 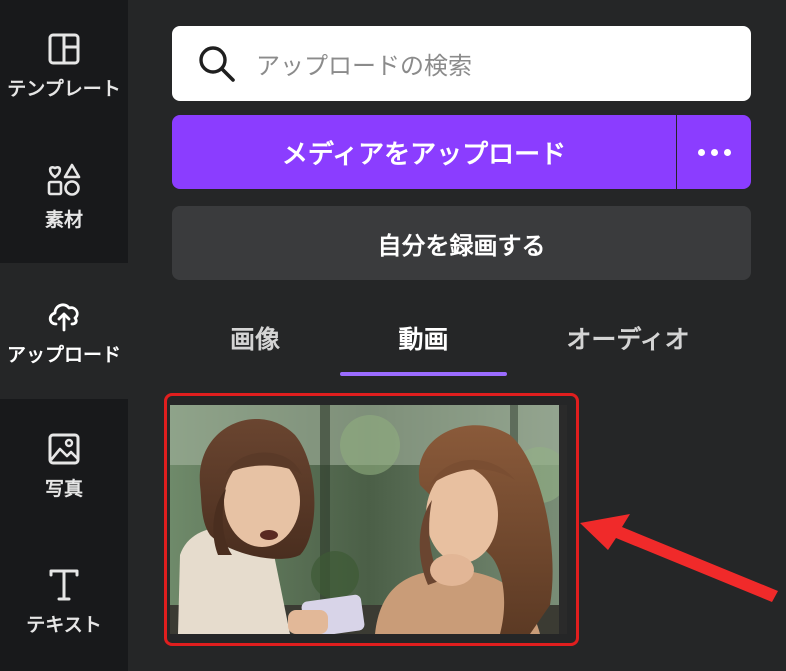 I want to click on sidebar-item-label: 素材, so click(x=63, y=220).